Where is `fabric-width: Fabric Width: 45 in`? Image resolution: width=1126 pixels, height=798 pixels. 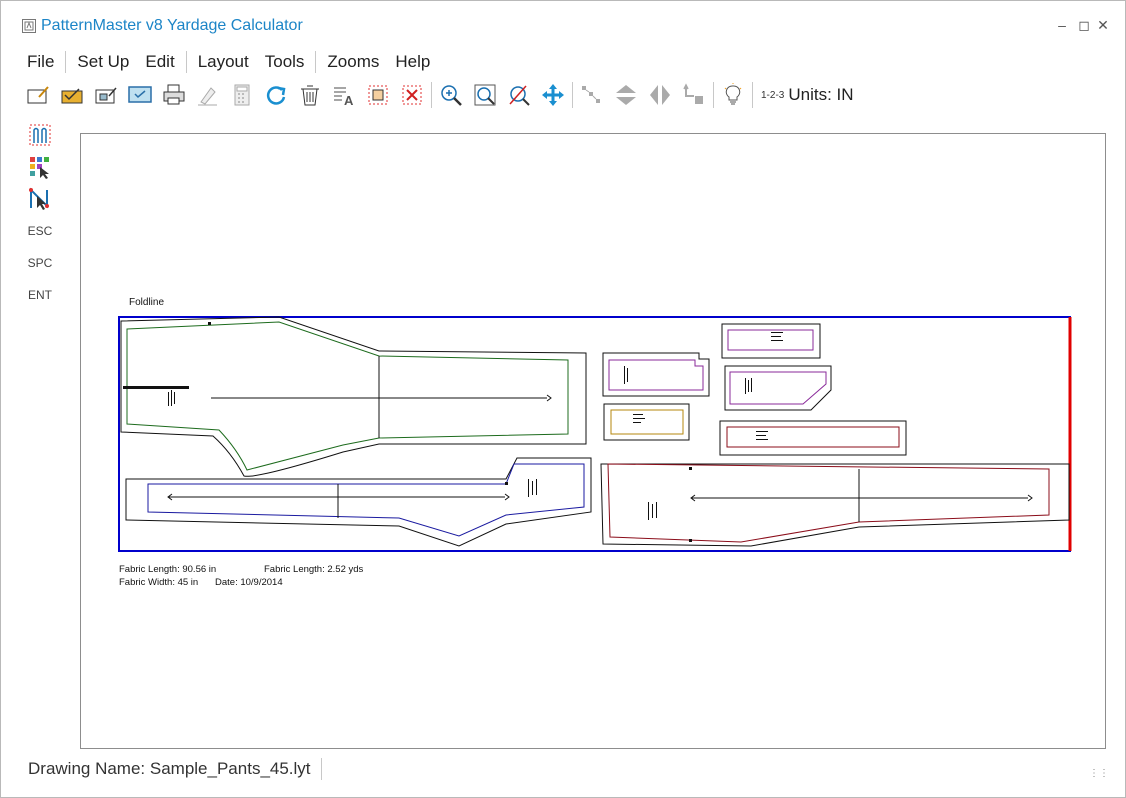 fabric-width: Fabric Width: 45 in is located at coordinates (158, 582).